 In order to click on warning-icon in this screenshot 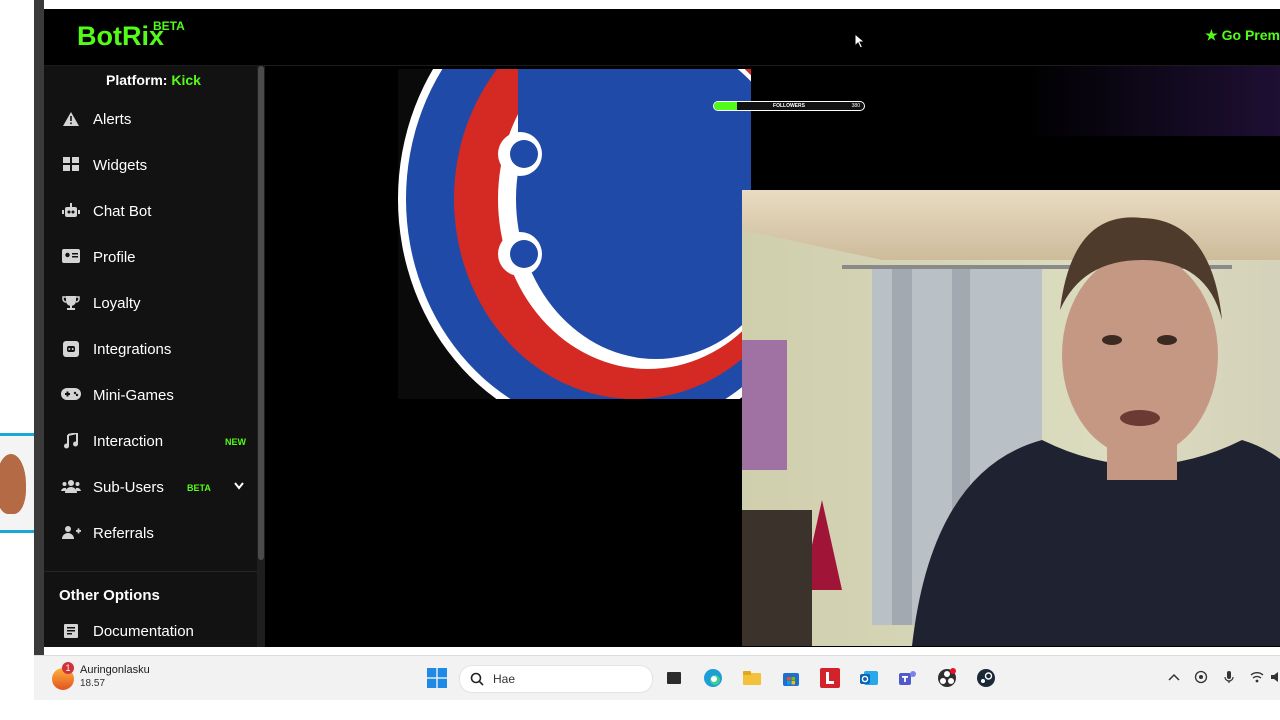, I will do `click(71, 120)`.